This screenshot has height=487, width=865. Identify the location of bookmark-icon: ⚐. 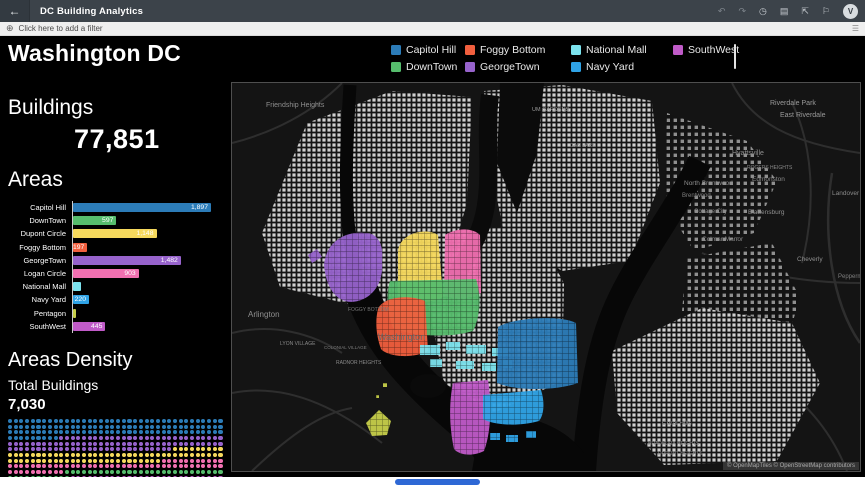
(826, 11).